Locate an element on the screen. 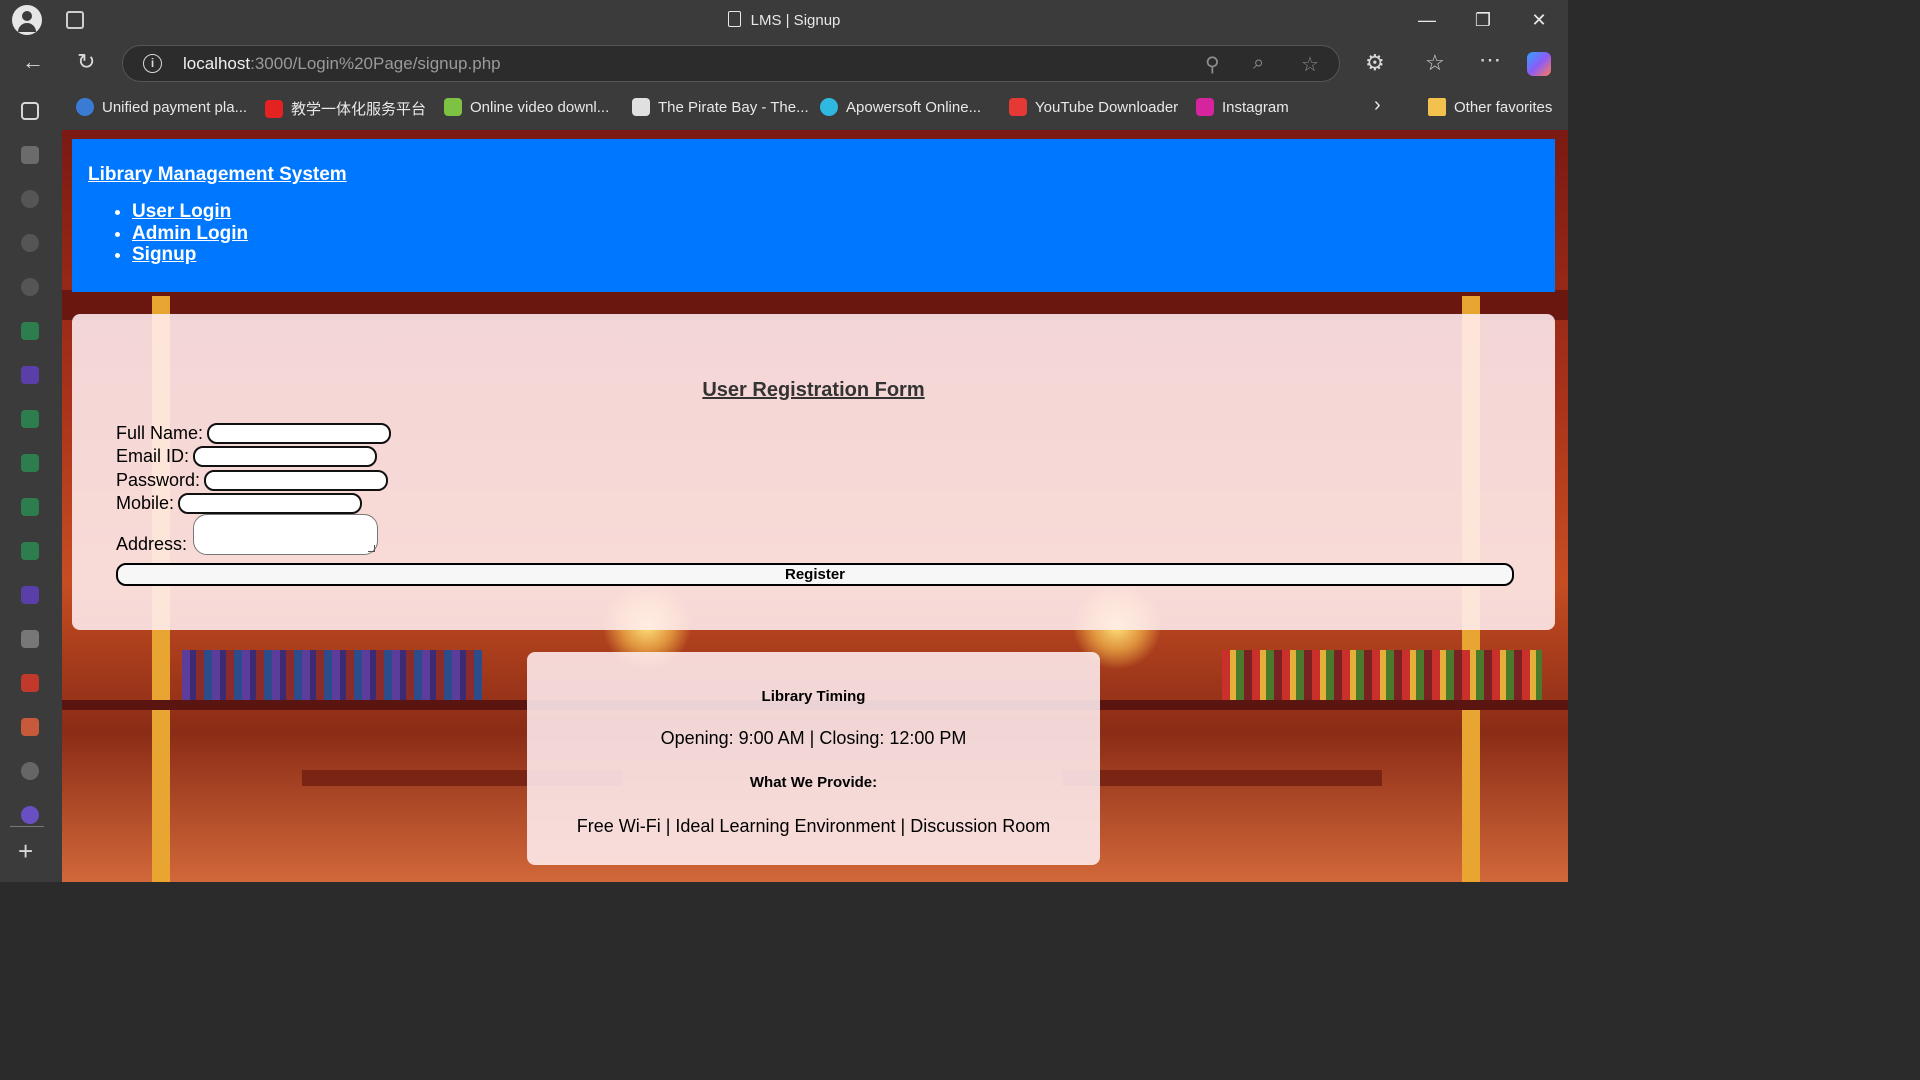 This screenshot has width=1920, height=1080. minimize-button: — is located at coordinates (1427, 20).